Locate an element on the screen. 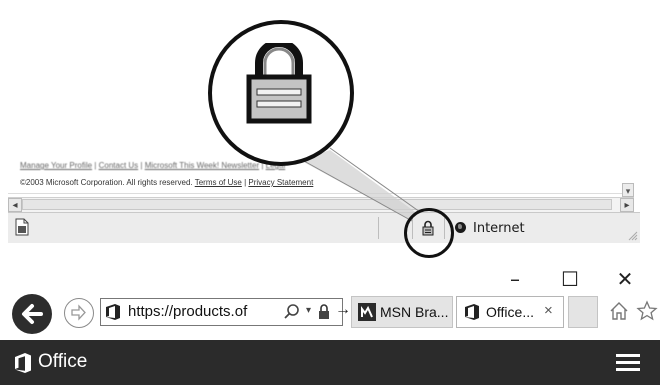 The height and width of the screenshot is (385, 660). magnified-lock-icon is located at coordinates (279, 83).